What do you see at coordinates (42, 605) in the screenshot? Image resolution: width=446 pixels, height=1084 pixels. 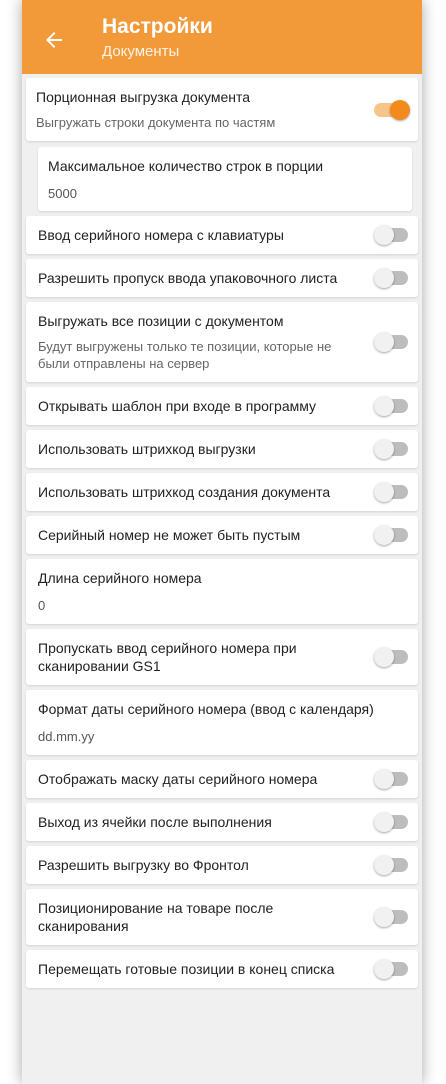 I see `setting-value: 0` at bounding box center [42, 605].